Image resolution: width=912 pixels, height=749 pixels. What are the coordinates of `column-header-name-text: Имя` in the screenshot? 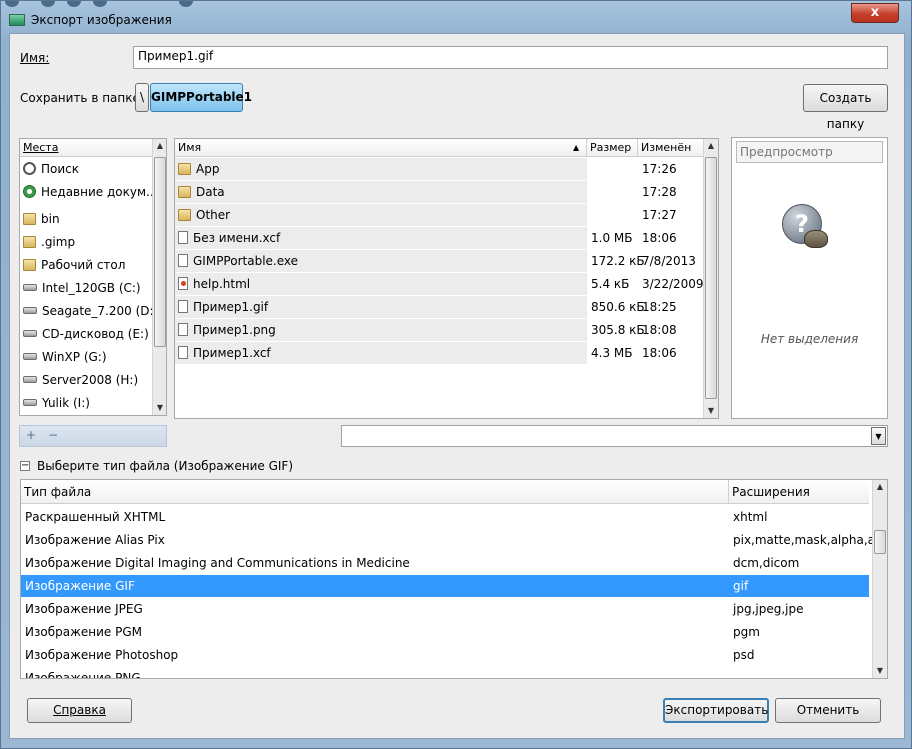 It's located at (190, 147).